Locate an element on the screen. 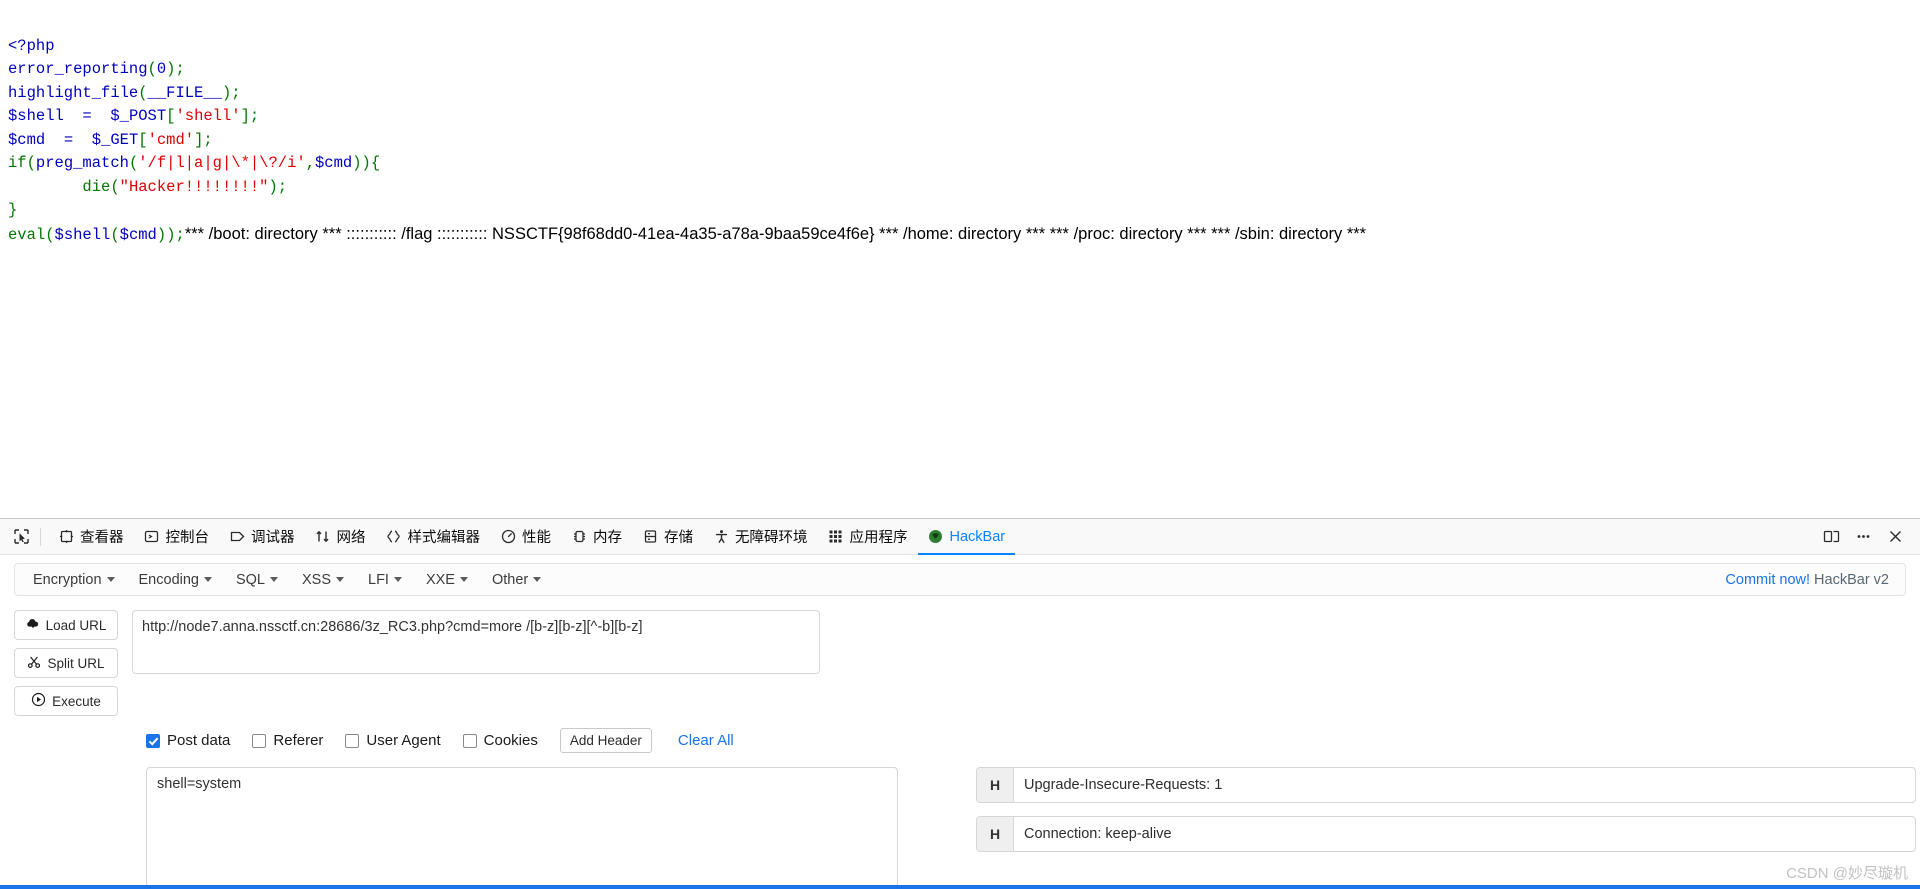 This screenshot has width=1920, height=889. post-data-label: Post data is located at coordinates (199, 740).